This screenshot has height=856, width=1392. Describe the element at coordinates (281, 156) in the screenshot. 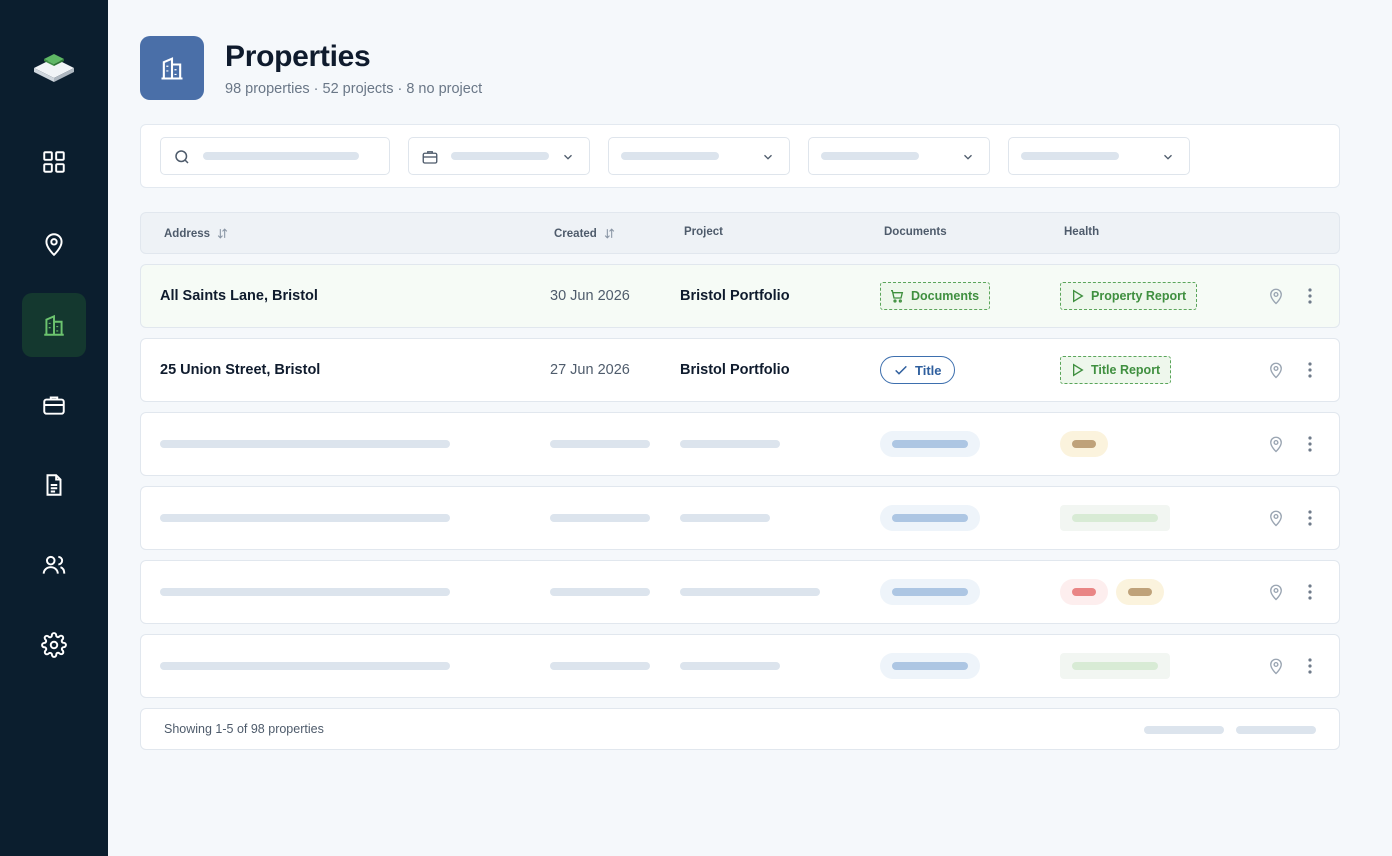

I see `search-placeholder` at that location.